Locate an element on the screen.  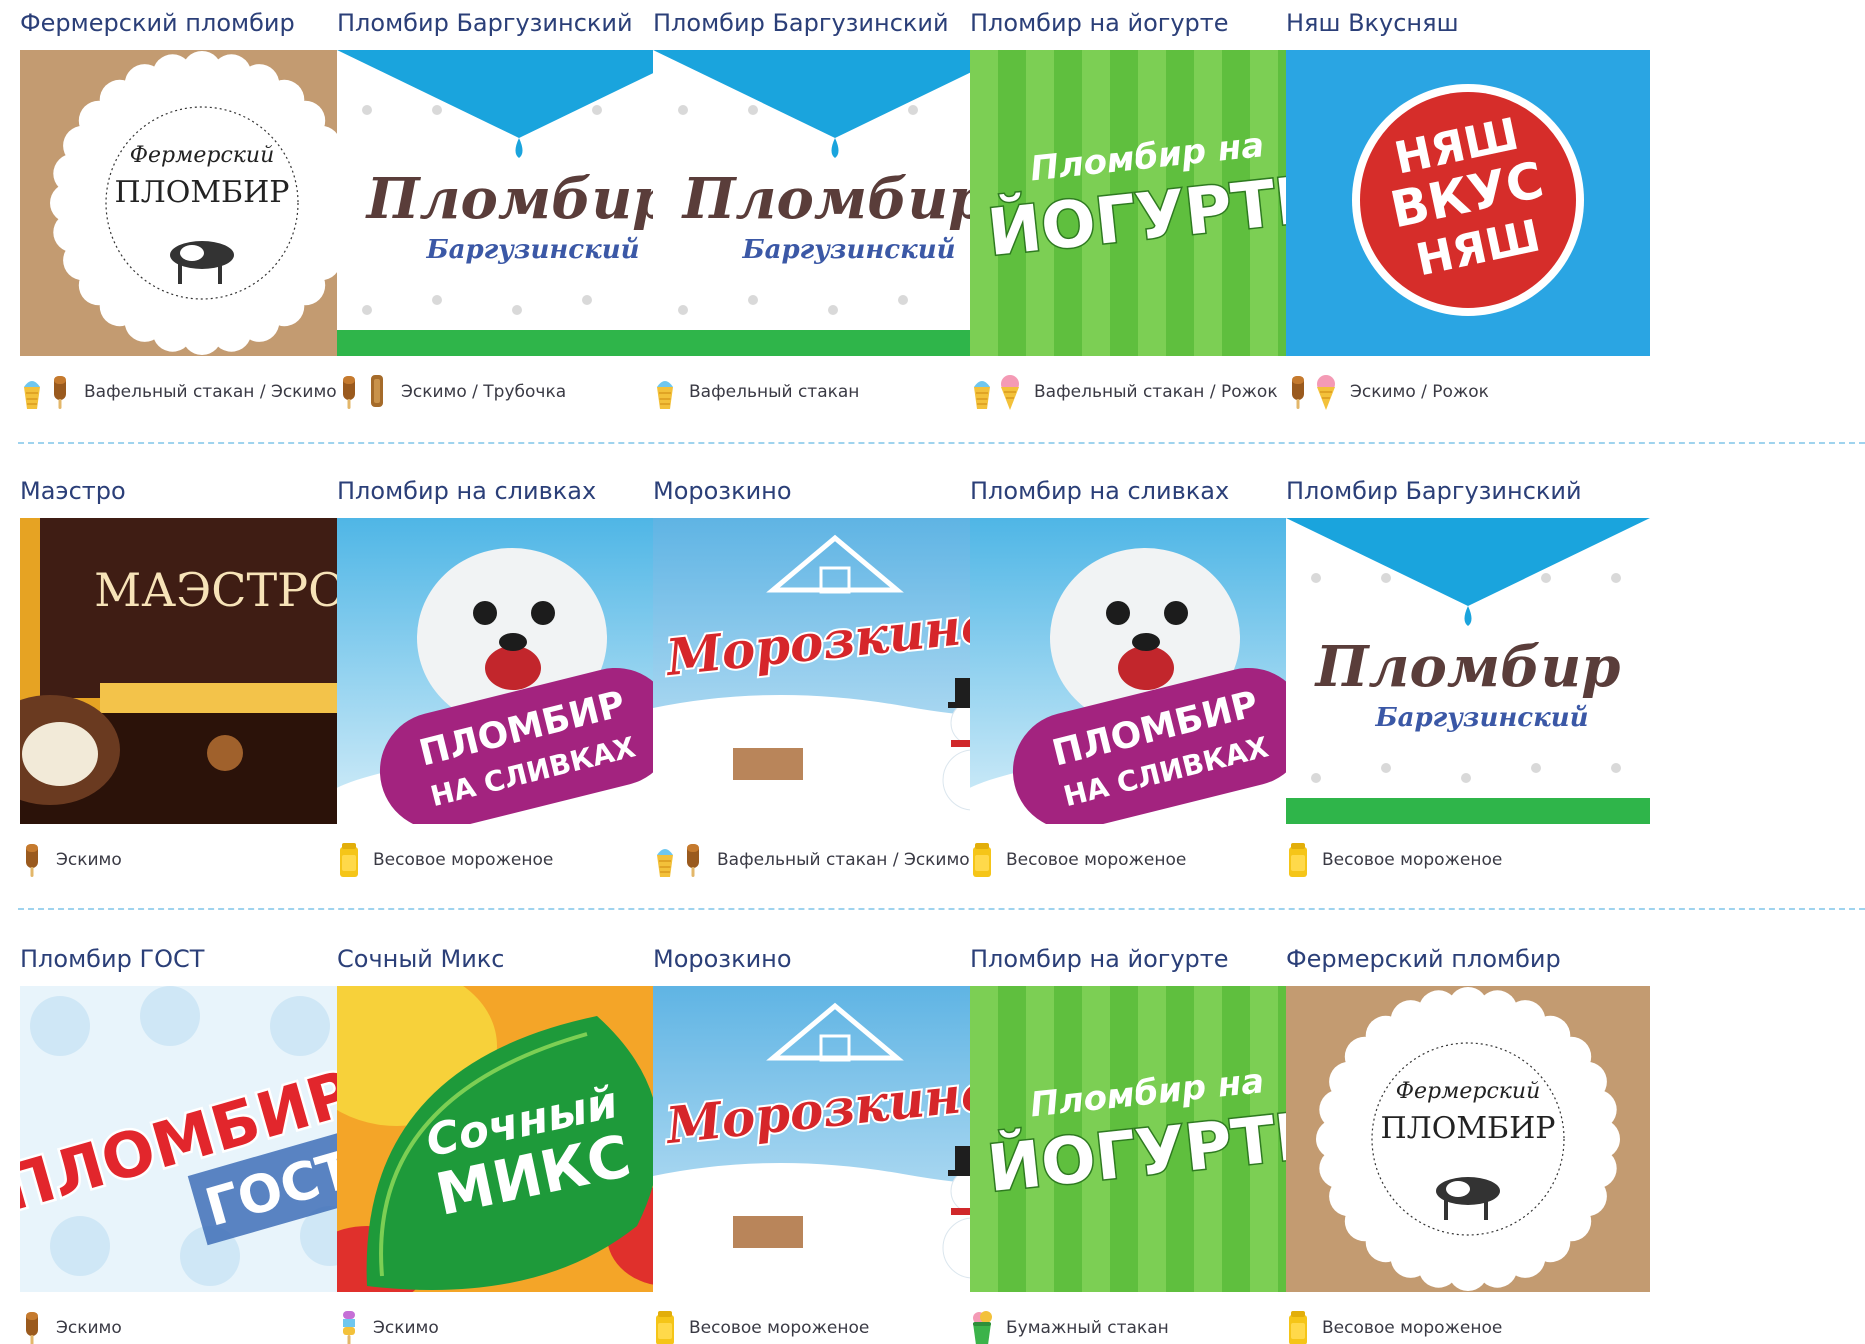
product-title: Пломбир ГОСТ is located at coordinates (112, 959).